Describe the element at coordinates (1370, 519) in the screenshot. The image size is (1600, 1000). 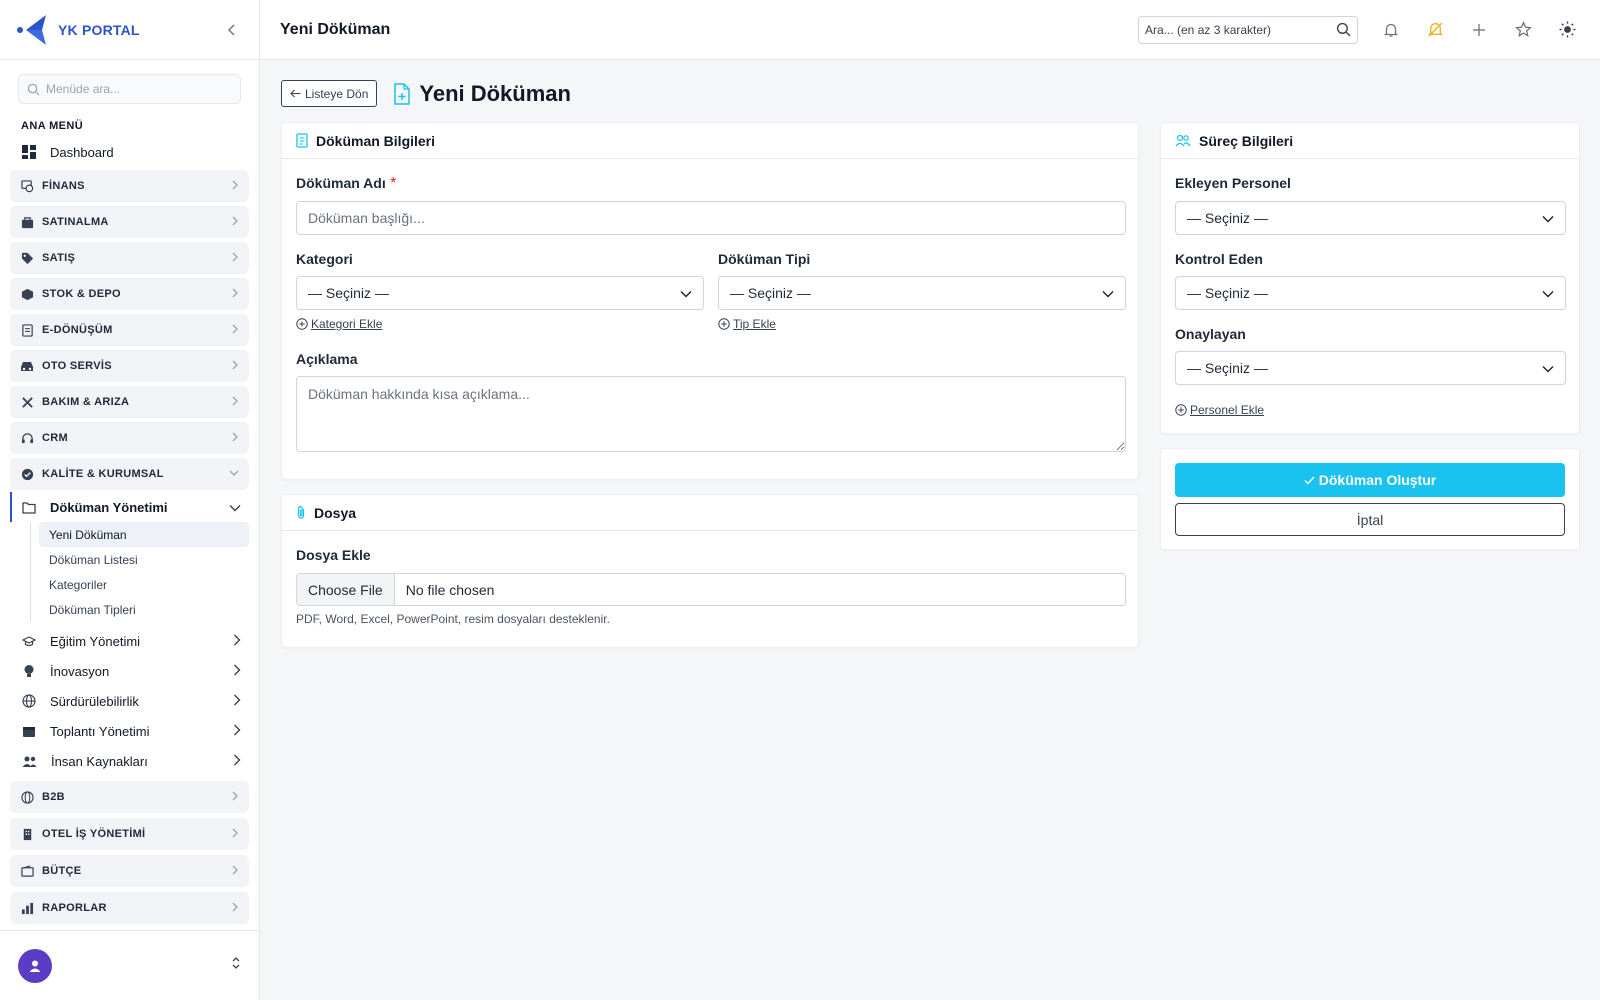
I see `cancel-button: İptal` at that location.